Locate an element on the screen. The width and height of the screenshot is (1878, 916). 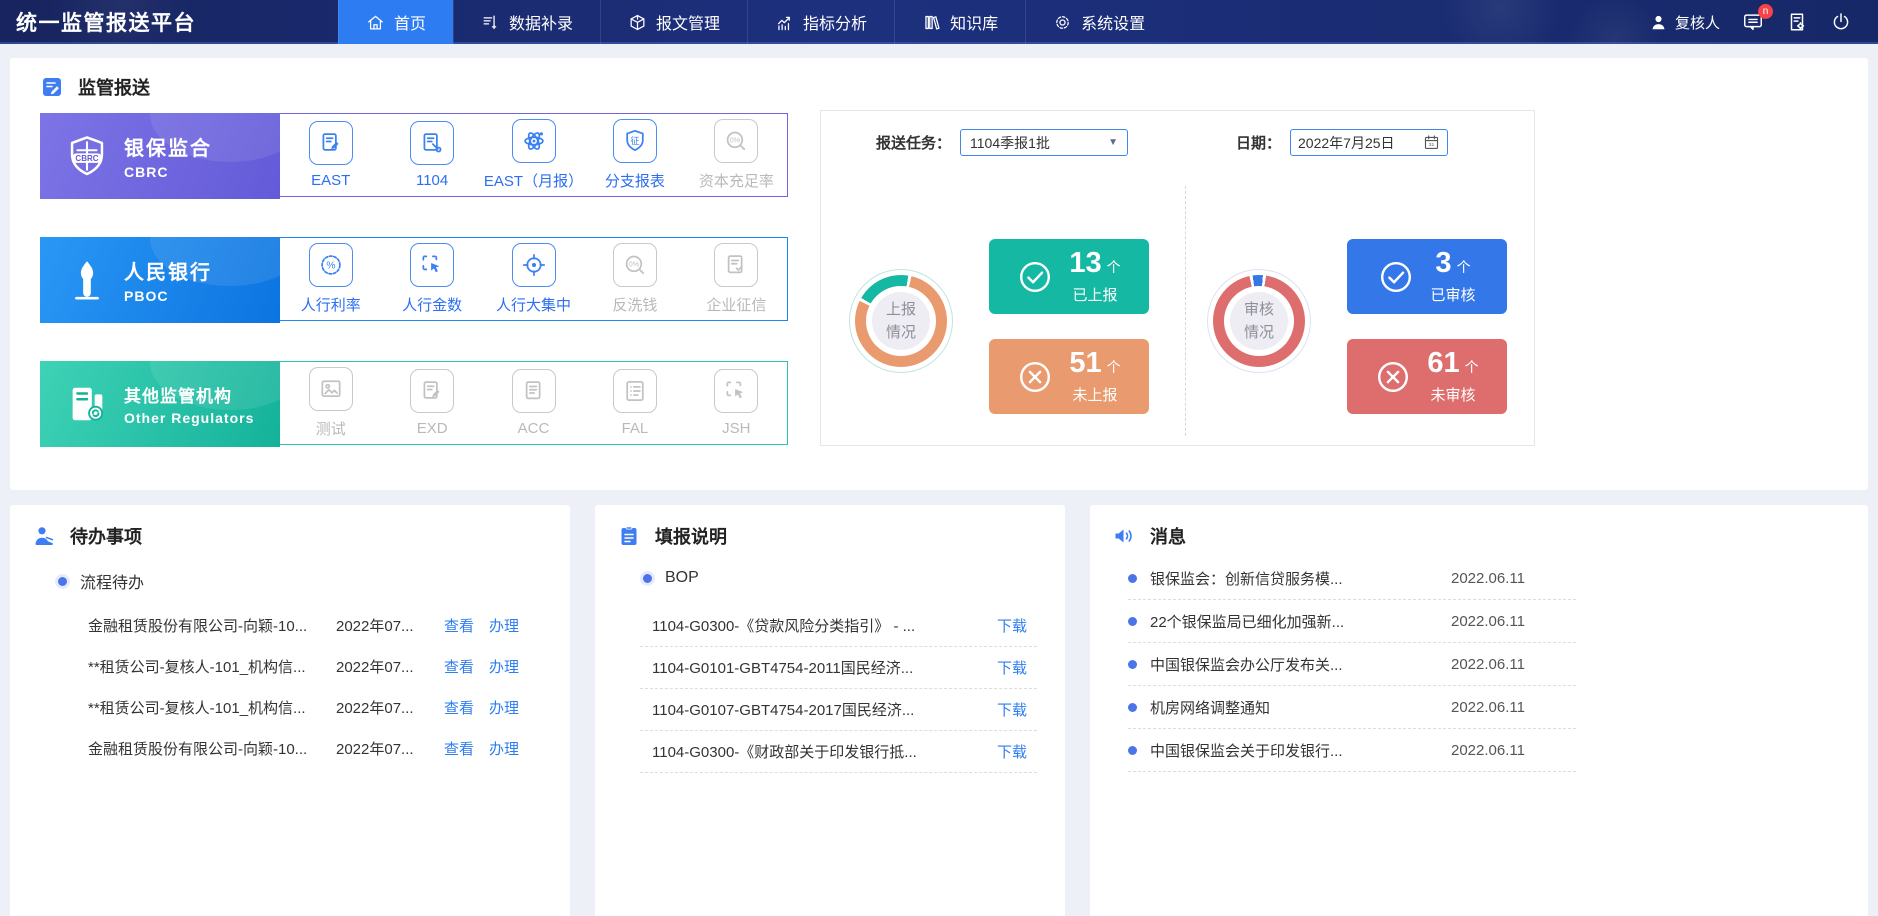
logout-button is located at coordinates (1841, 22).